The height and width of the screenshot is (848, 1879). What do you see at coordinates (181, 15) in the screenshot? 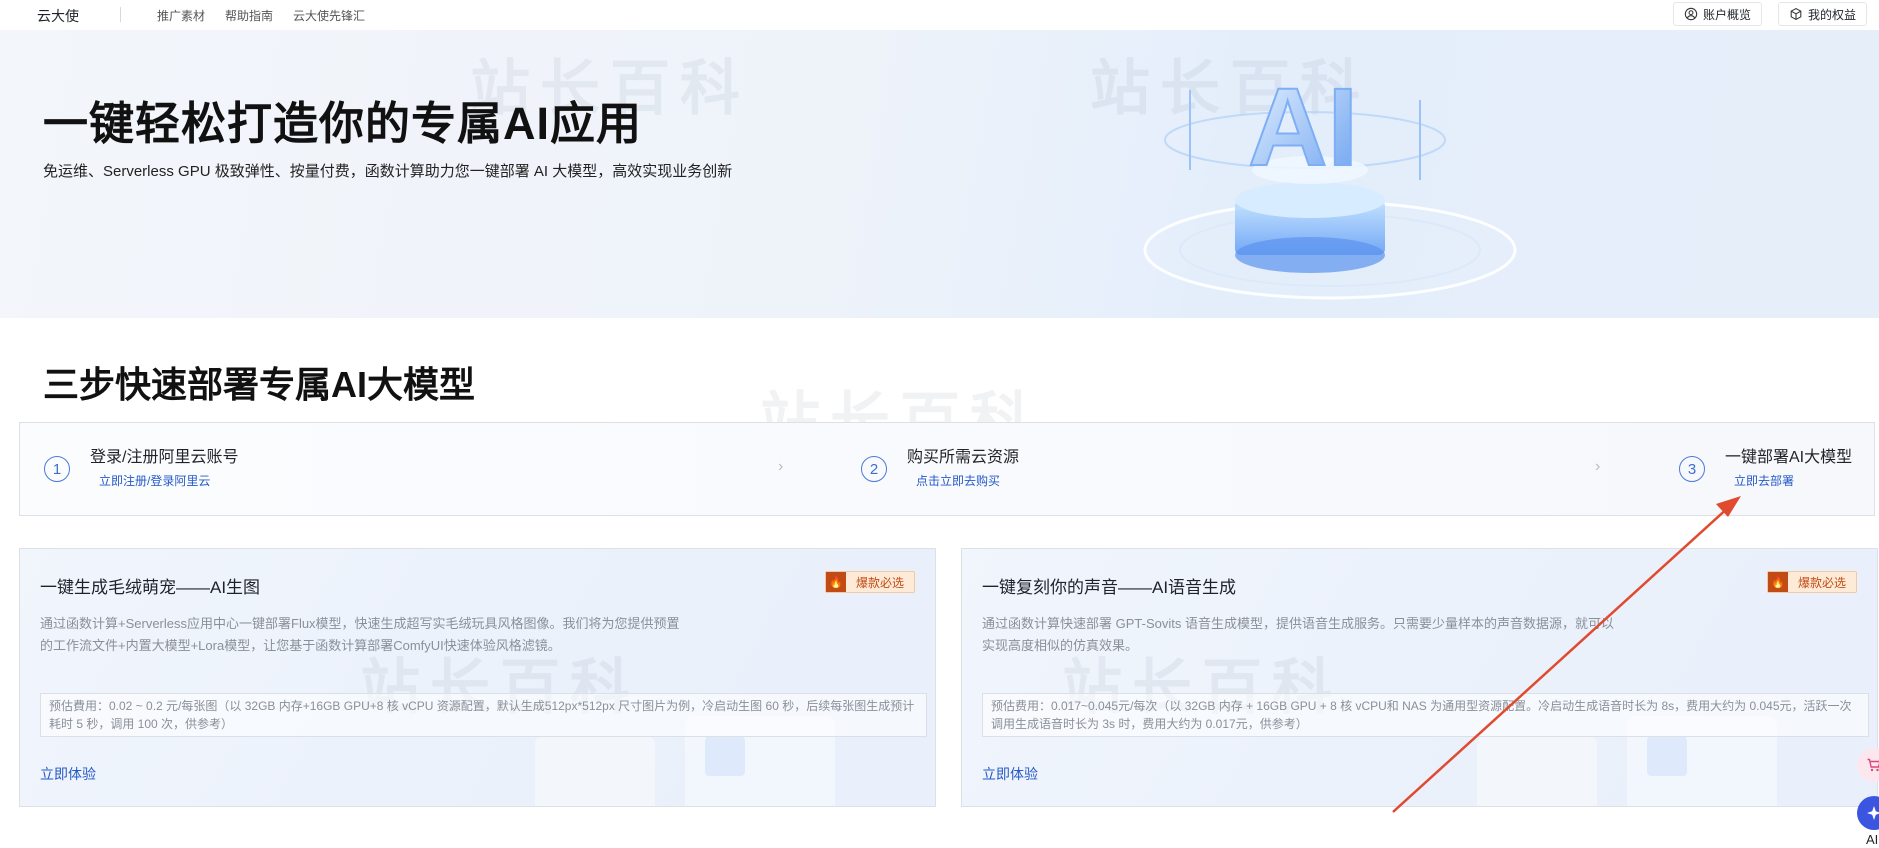
I see `nav-link-promo-materials: 推广素材` at bounding box center [181, 15].